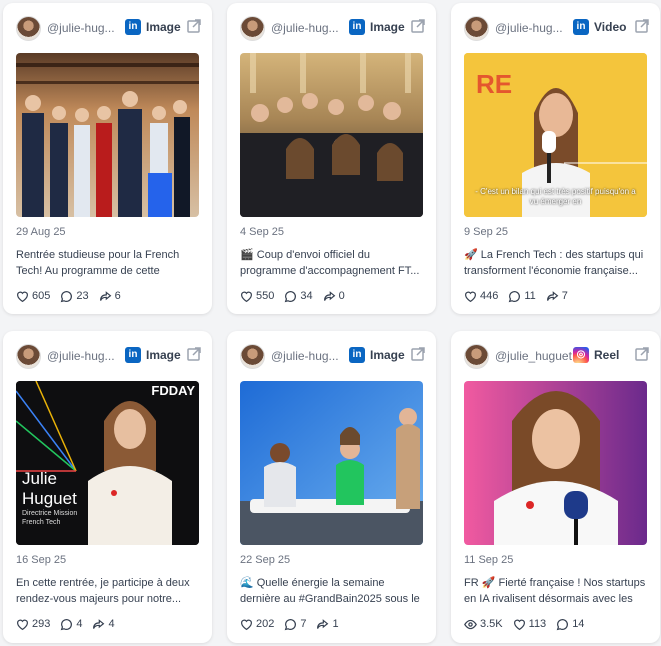  What do you see at coordinates (33, 624) in the screenshot?
I see `likes-stat: 293` at bounding box center [33, 624].